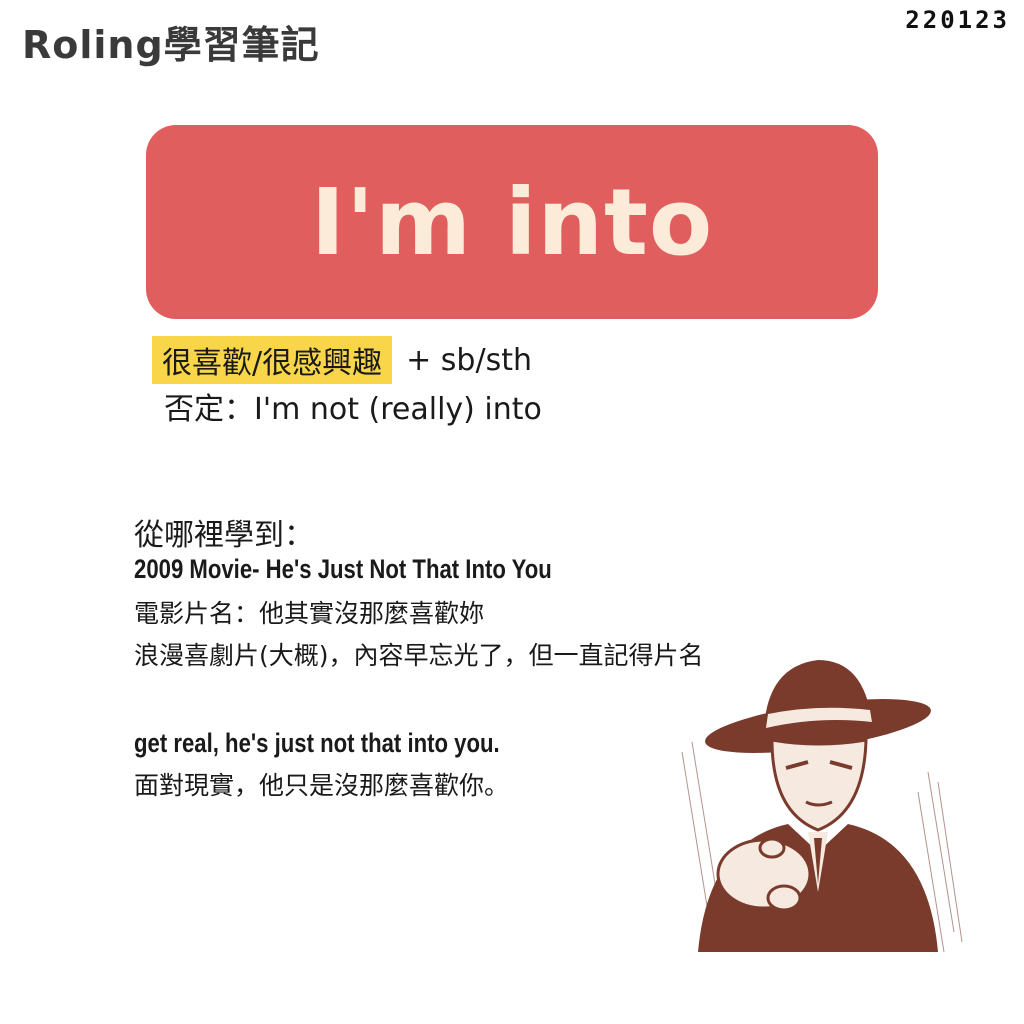  Describe the element at coordinates (322, 785) in the screenshot. I see `quote-chinese: 面對現實，他只是沒那麼喜歡你。` at that location.